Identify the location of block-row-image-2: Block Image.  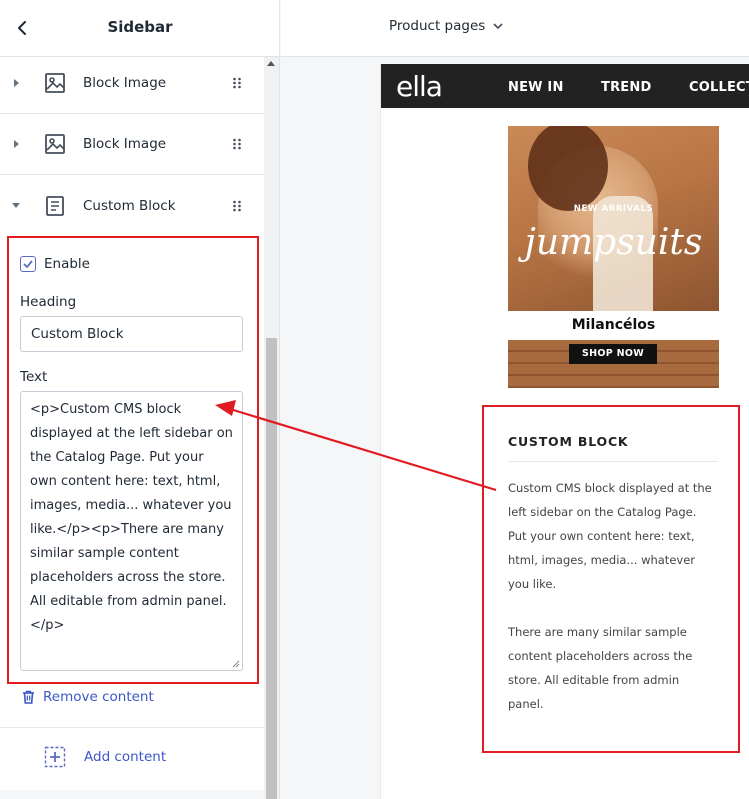
(132, 144).